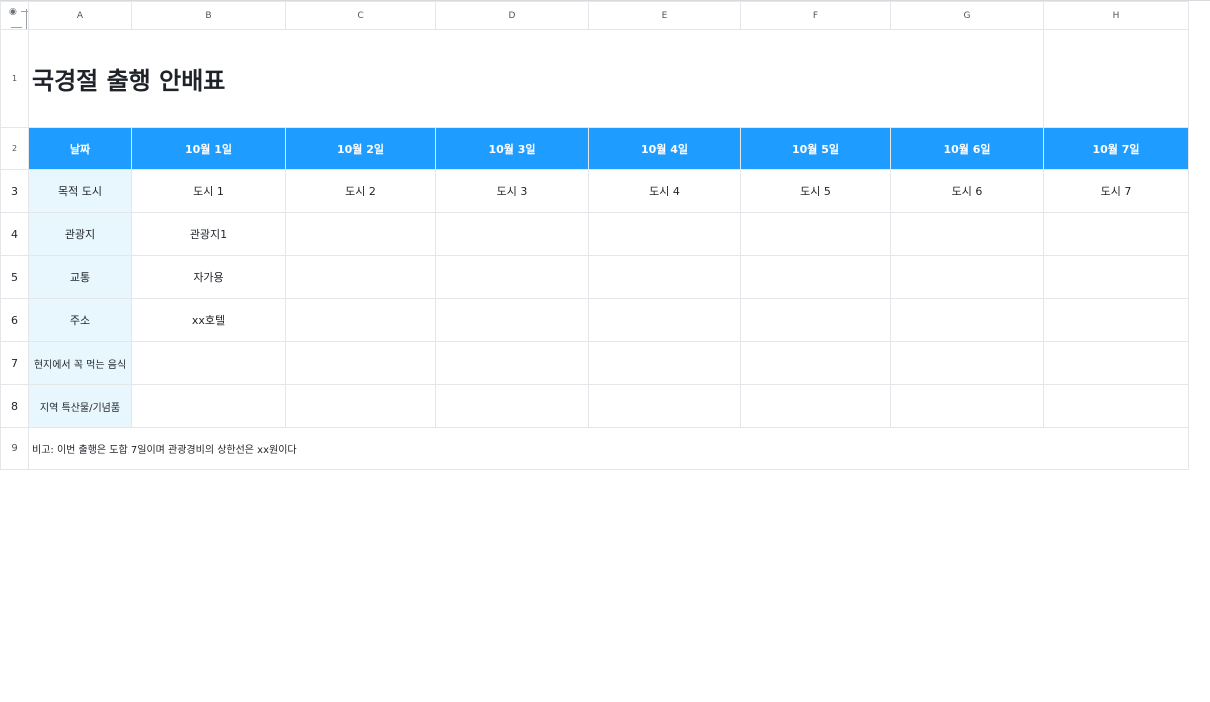  What do you see at coordinates (360, 191) in the screenshot?
I see `data-cell: 도시 2` at bounding box center [360, 191].